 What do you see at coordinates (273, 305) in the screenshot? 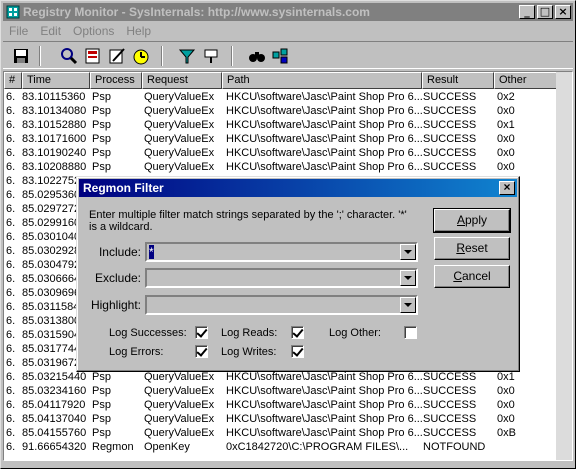
I see `highlight-input` at bounding box center [273, 305].